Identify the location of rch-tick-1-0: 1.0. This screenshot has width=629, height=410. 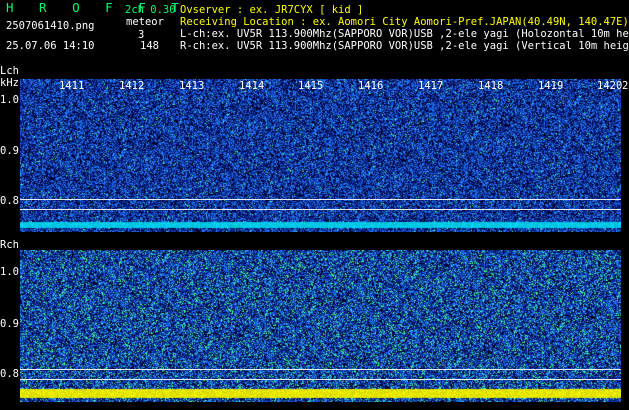
(9, 272).